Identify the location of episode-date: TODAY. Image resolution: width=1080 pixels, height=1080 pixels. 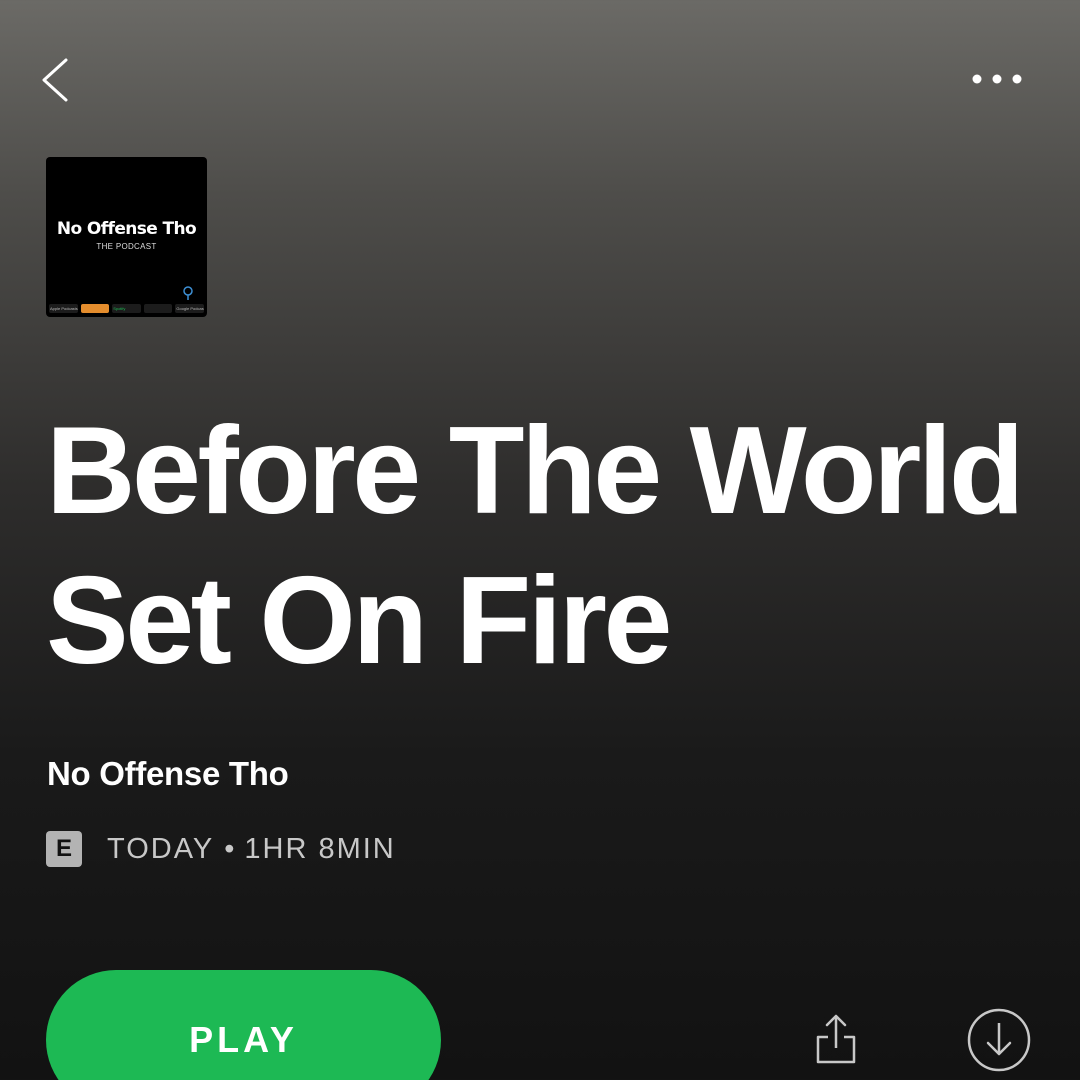
(161, 848).